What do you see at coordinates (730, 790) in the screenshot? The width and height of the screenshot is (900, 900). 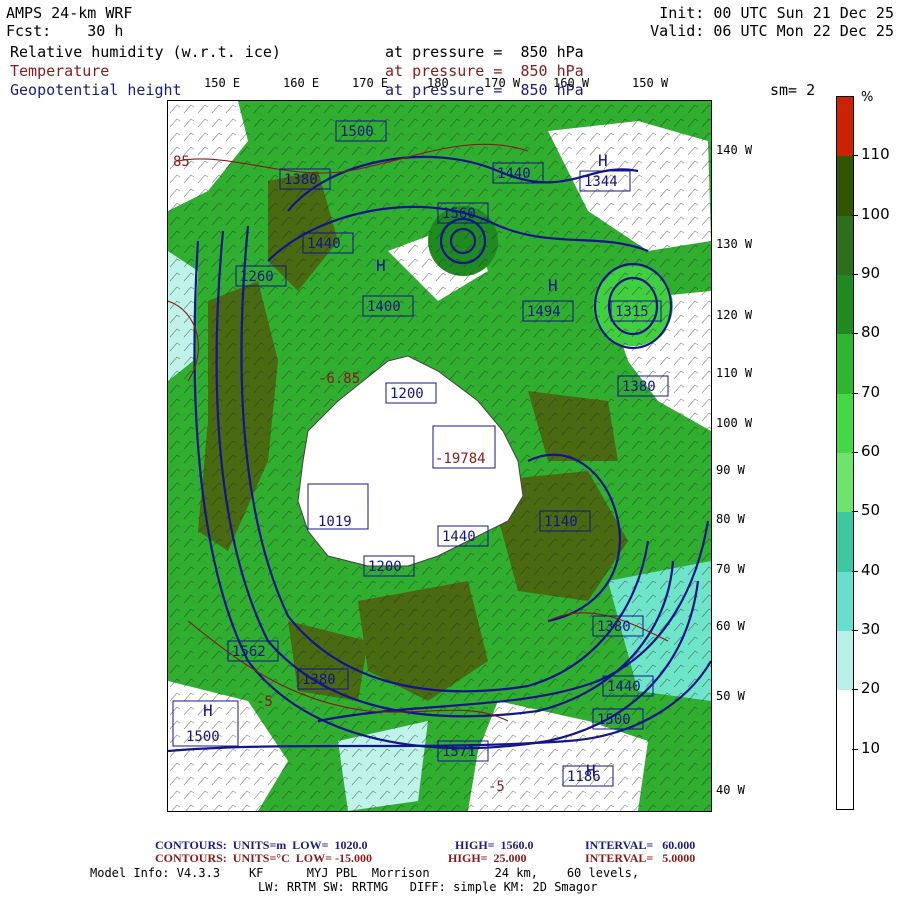 I see `lat-label: 40 W` at bounding box center [730, 790].